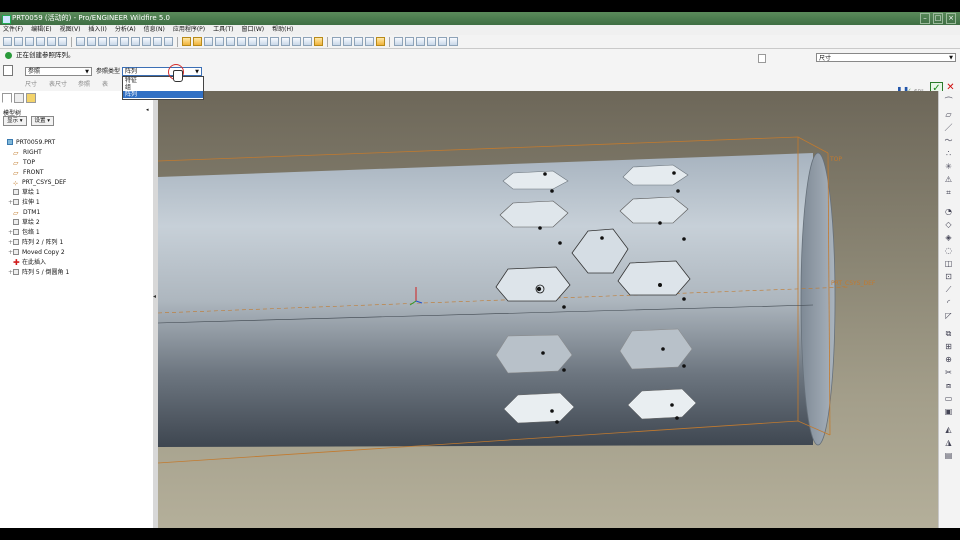  I want to click on blend-tool-icon: ◈, so click(948, 238).